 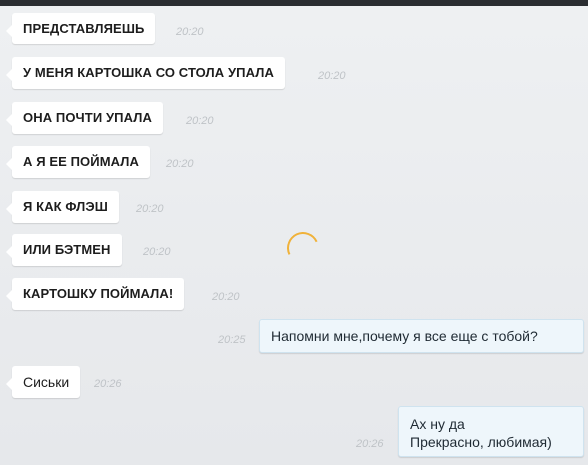 What do you see at coordinates (303, 248) in the screenshot?
I see `loading-spinner-icon` at bounding box center [303, 248].